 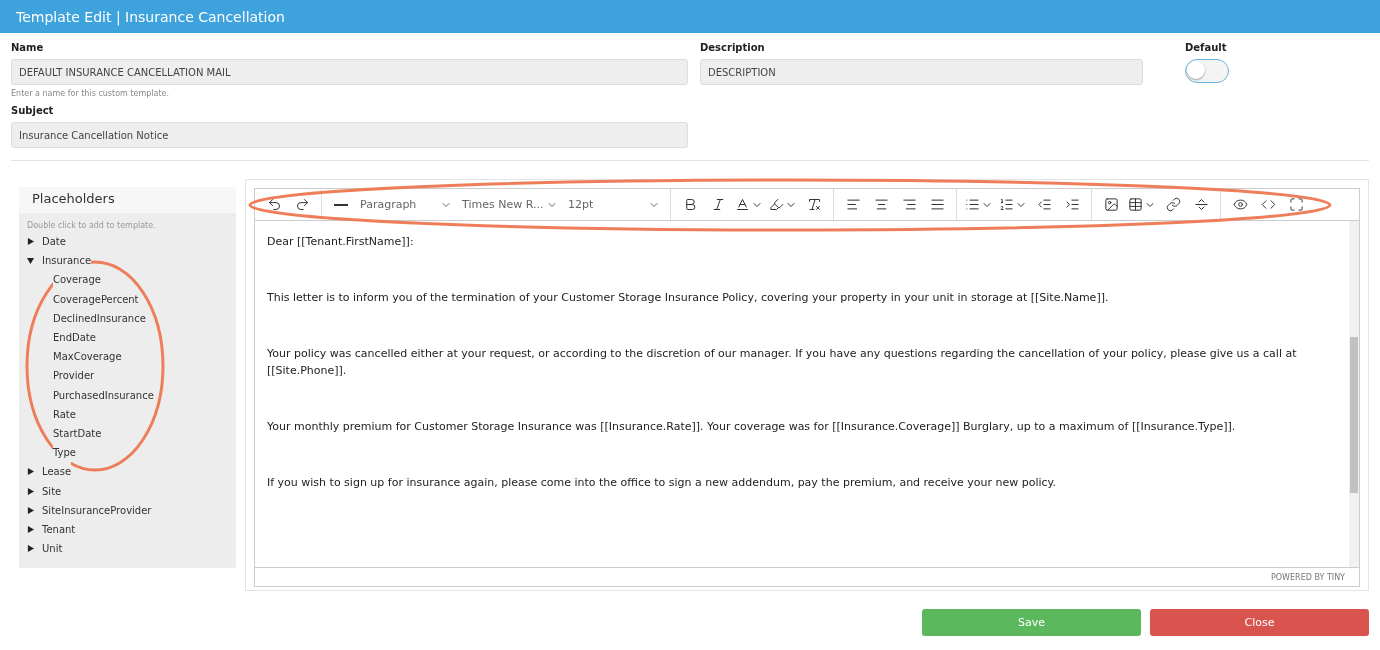 What do you see at coordinates (782, 362) in the screenshot?
I see `letter-paragraph: Your policy was cancelled either at your request, or according to the discretion of our manager. If you have any questions regarding the cancellation of your policy, please give us a call at [[Site.Phone]].` at bounding box center [782, 362].